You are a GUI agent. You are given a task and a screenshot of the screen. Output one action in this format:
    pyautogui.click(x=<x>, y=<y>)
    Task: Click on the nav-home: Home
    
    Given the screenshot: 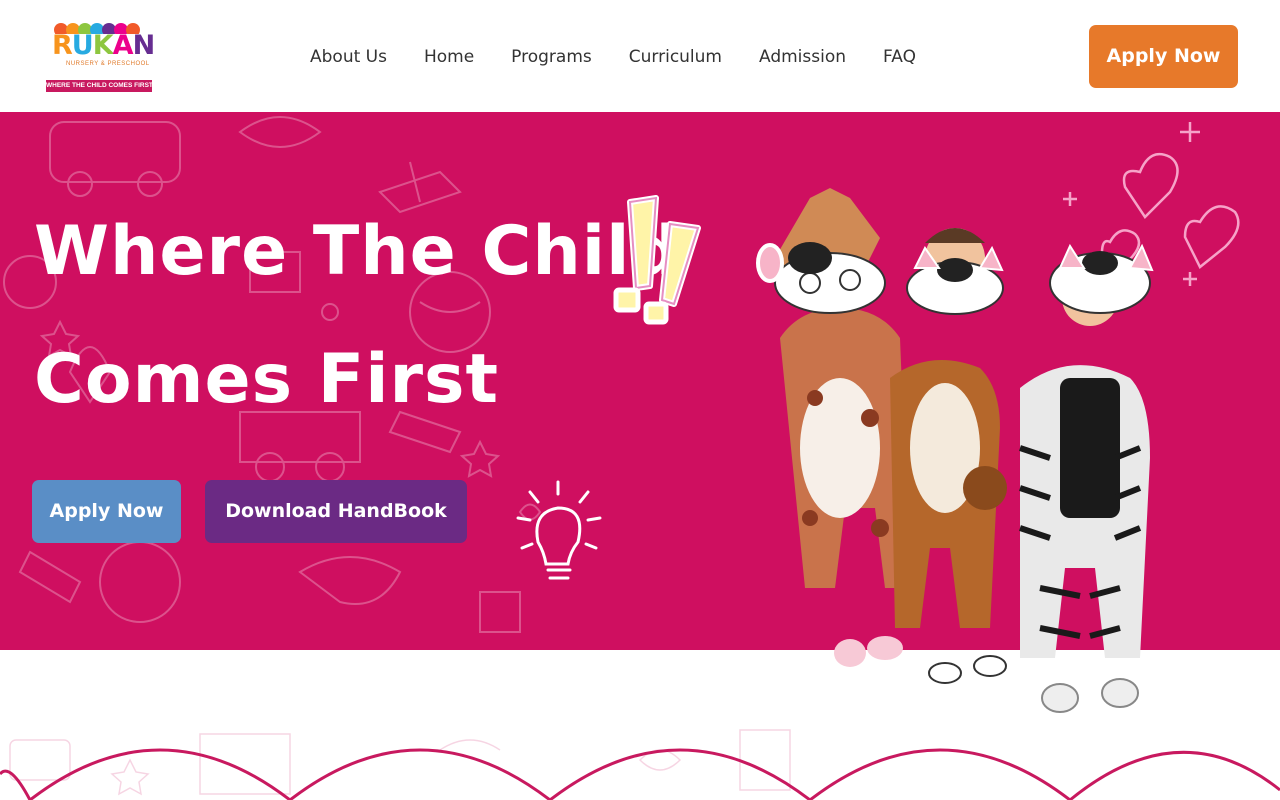 What is the action you would take?
    pyautogui.click(x=449, y=57)
    